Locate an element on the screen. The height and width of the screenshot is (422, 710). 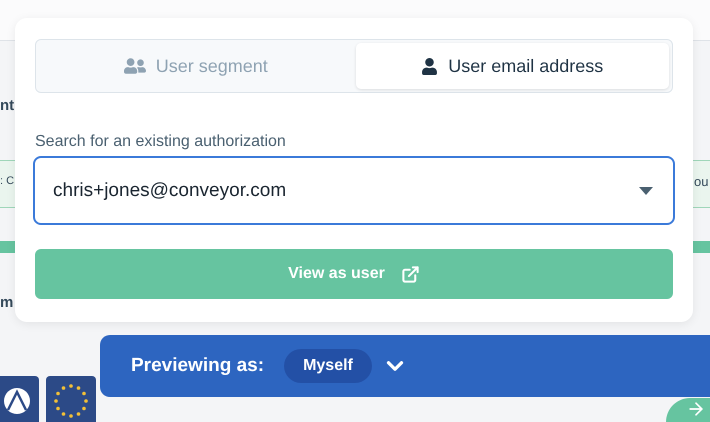
caret-icon is located at coordinates (646, 190).